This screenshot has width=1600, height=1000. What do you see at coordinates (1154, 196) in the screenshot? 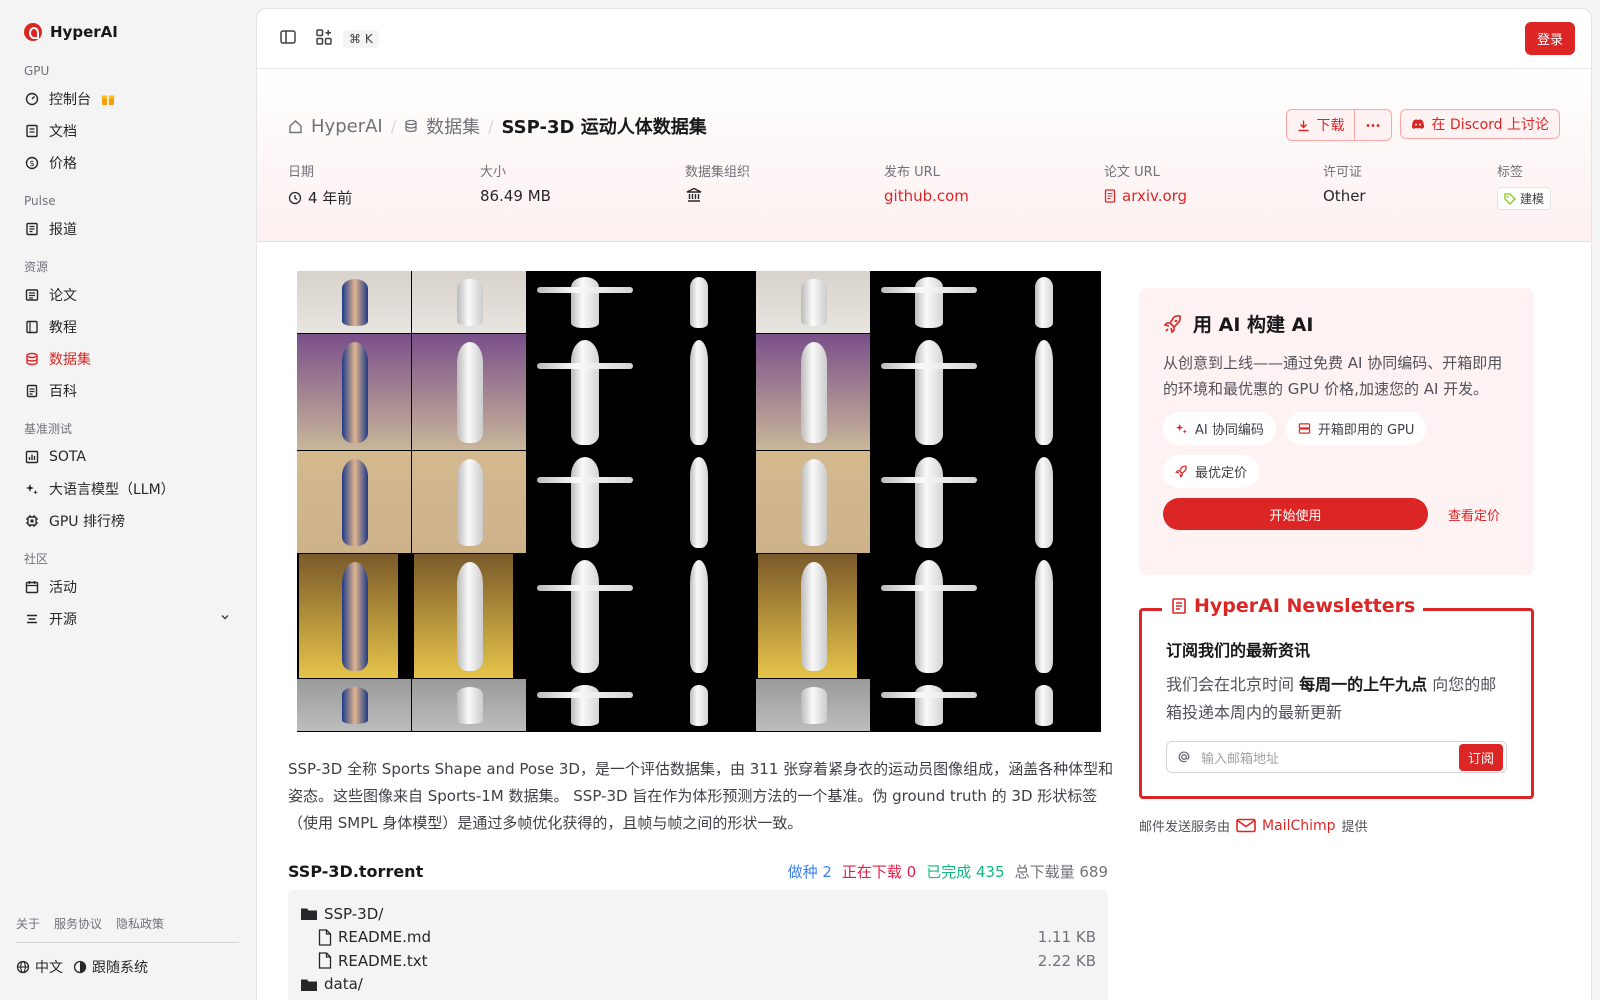
I see `paper-link: arxiv.org` at bounding box center [1154, 196].